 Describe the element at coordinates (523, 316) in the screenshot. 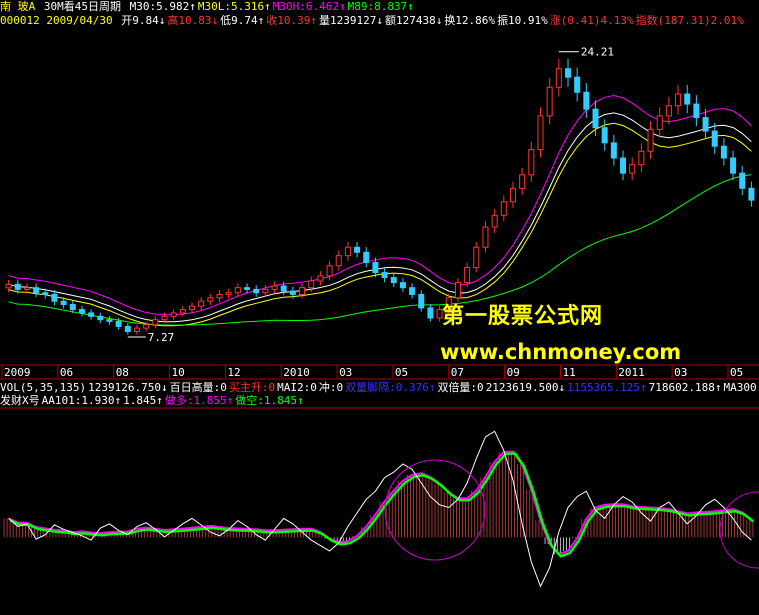

I see `watermark-title: 第一股票公式网` at that location.